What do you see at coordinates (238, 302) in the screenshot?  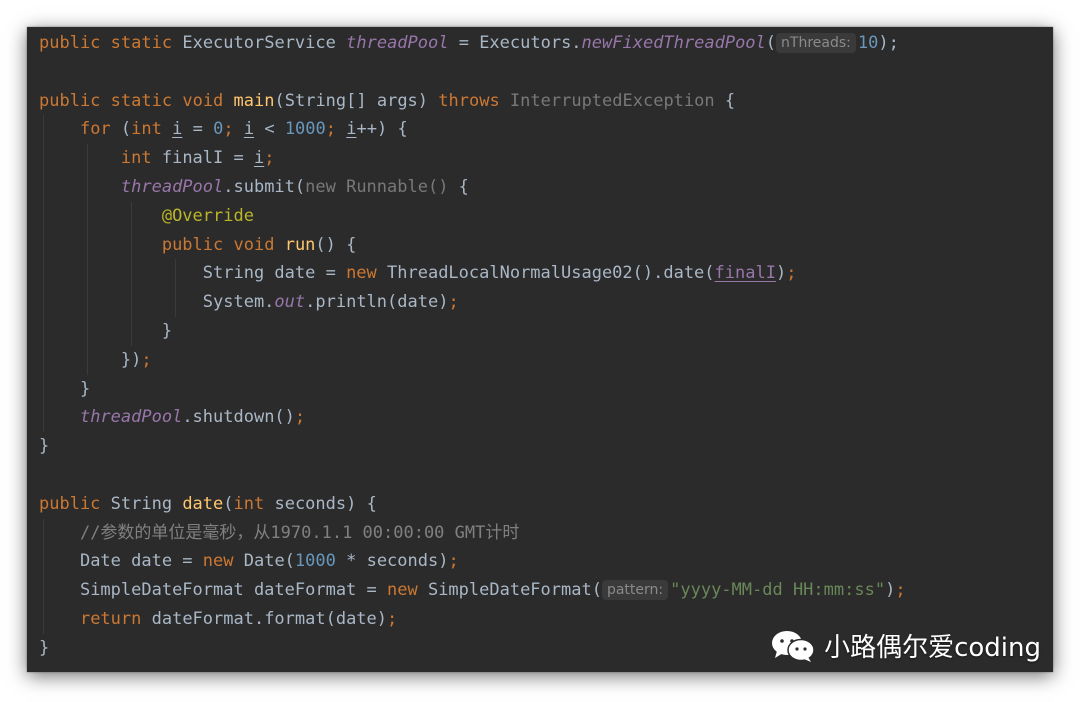 I see `code-text: System.` at bounding box center [238, 302].